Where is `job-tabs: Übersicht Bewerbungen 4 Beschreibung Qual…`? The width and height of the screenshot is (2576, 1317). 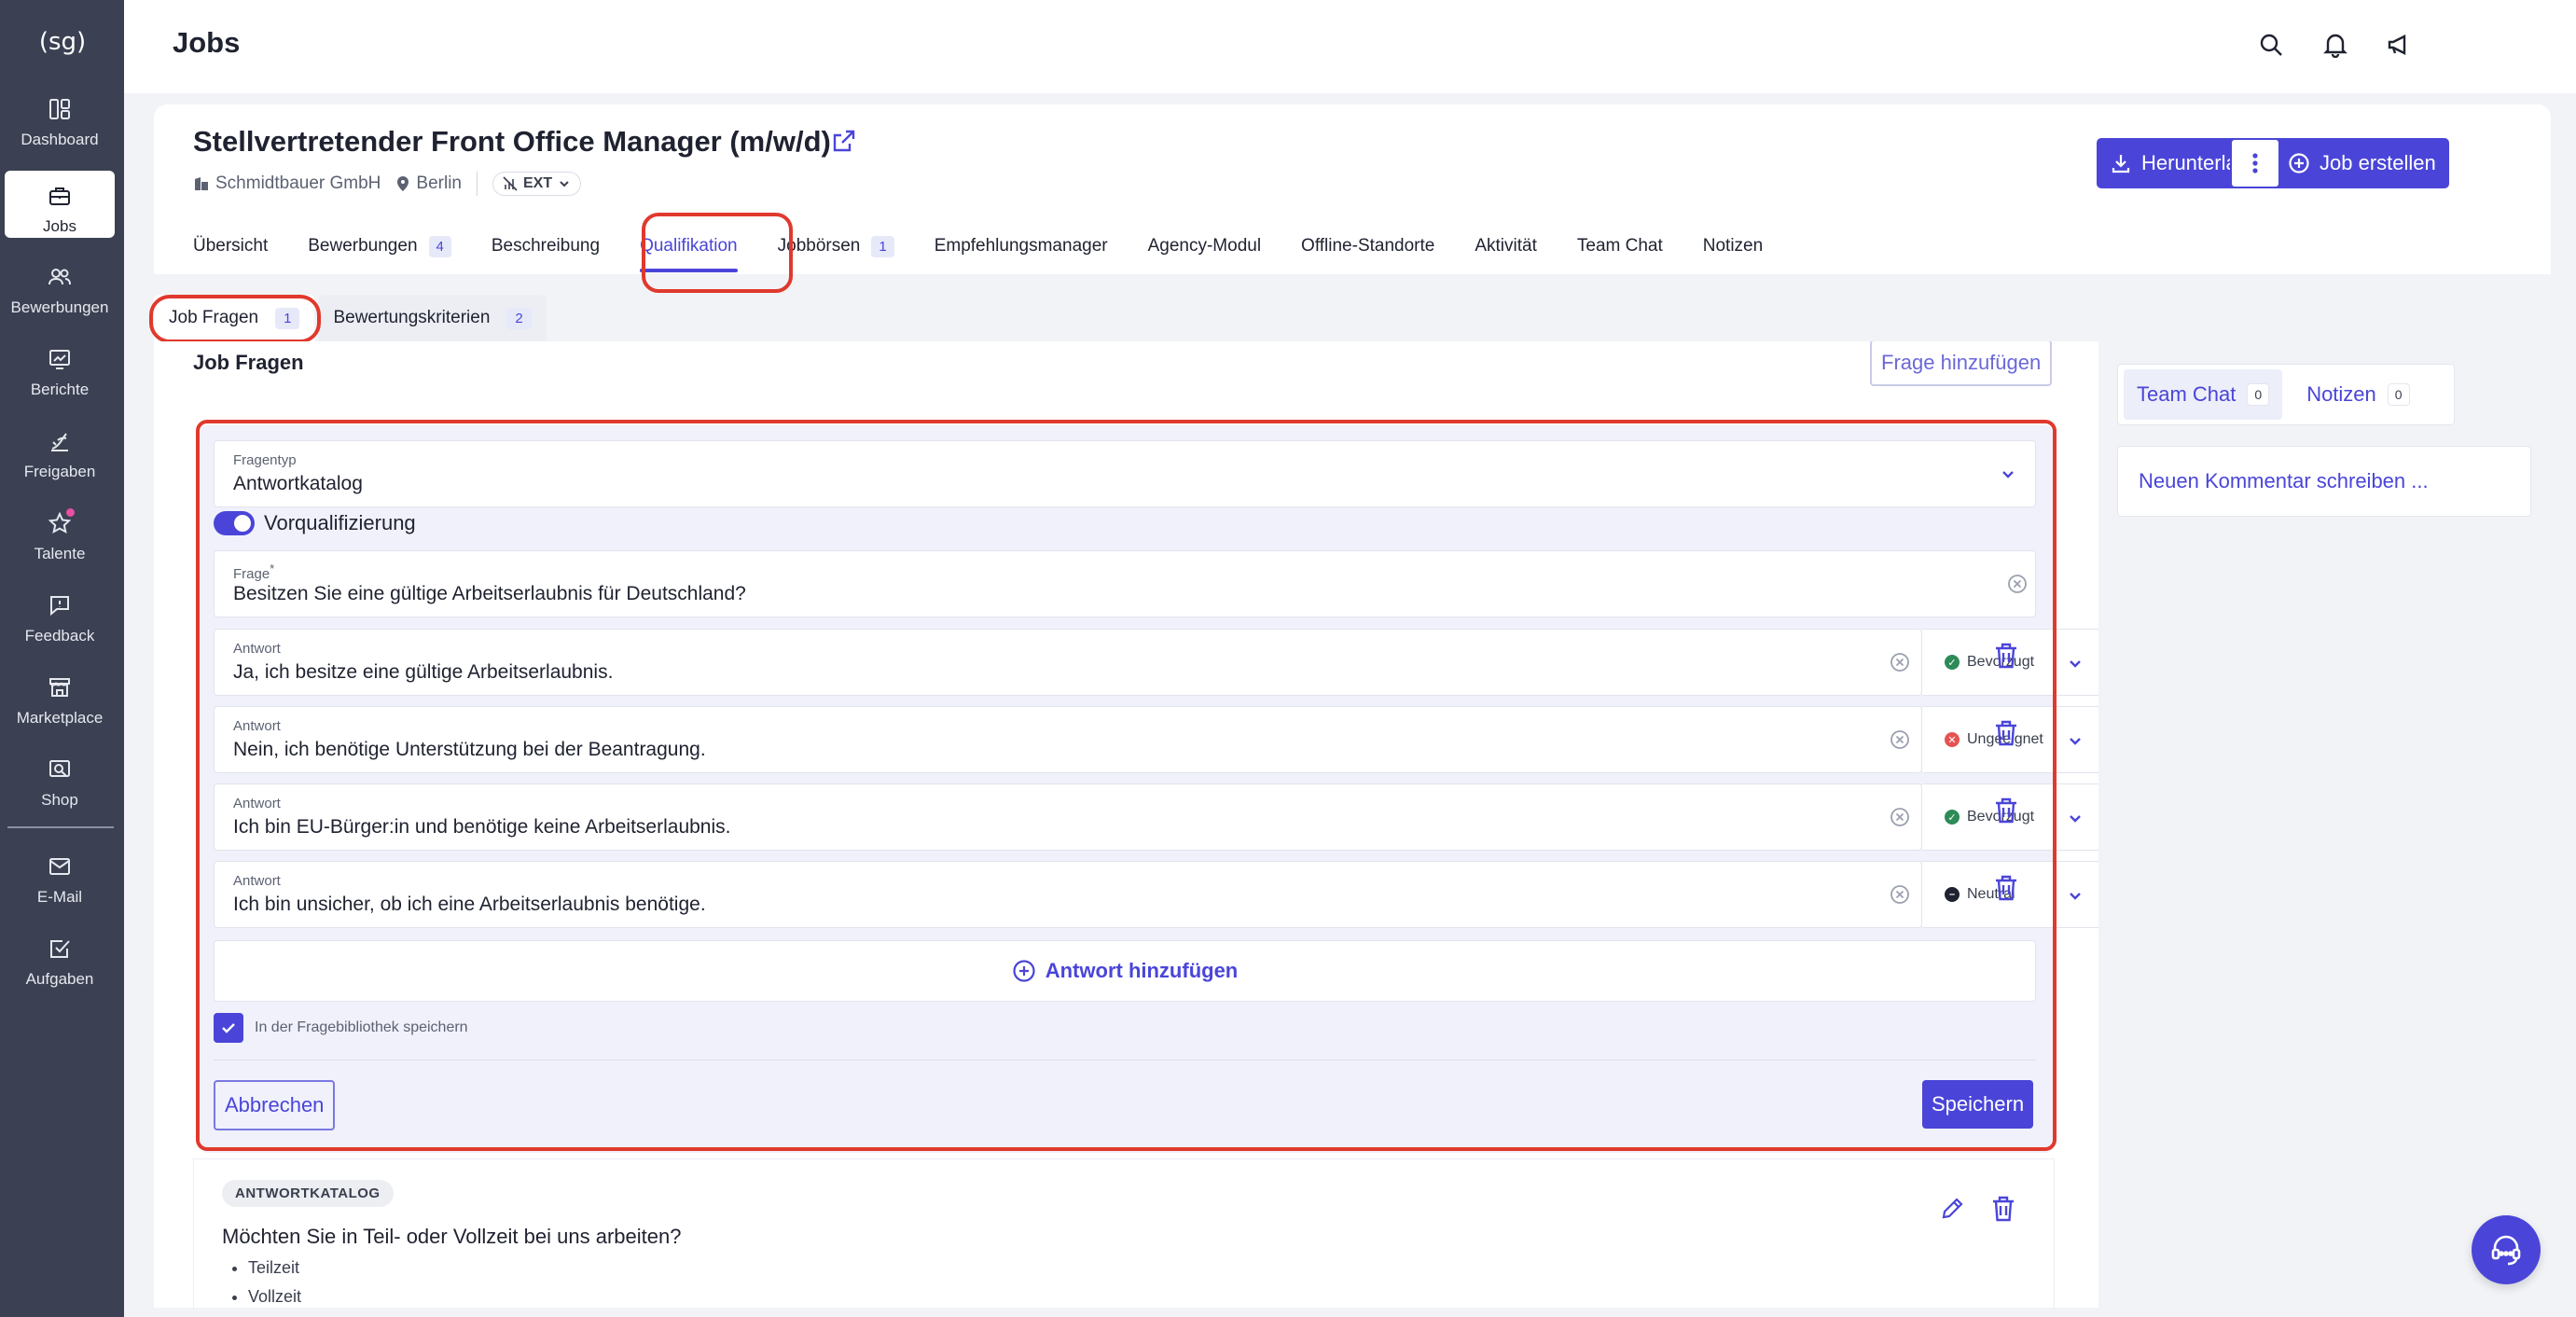
job-tabs: Übersicht Bewerbungen 4 Beschreibung Qual… is located at coordinates (998, 249).